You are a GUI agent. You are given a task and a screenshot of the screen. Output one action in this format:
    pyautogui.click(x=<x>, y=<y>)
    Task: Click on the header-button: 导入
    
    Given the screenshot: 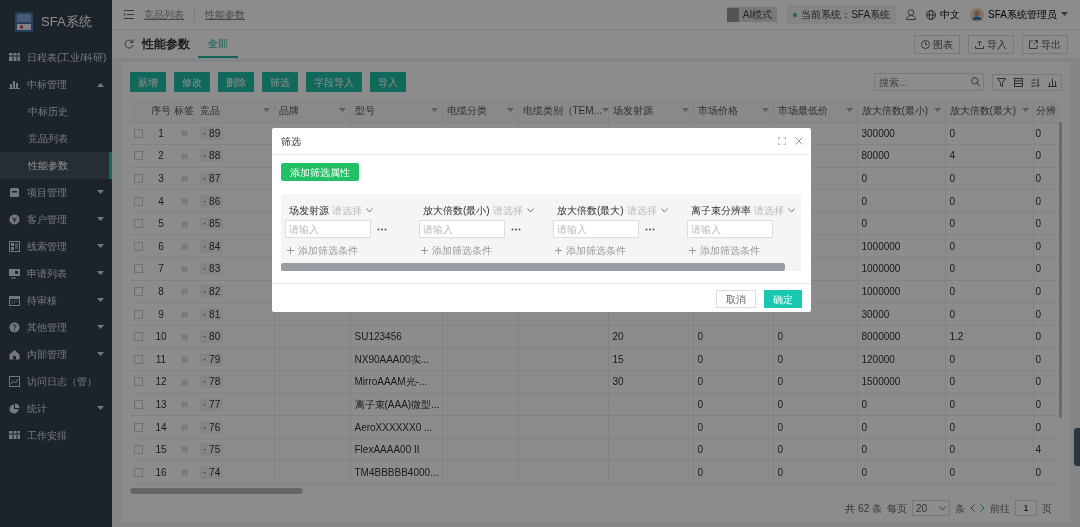 What is the action you would take?
    pyautogui.click(x=991, y=44)
    